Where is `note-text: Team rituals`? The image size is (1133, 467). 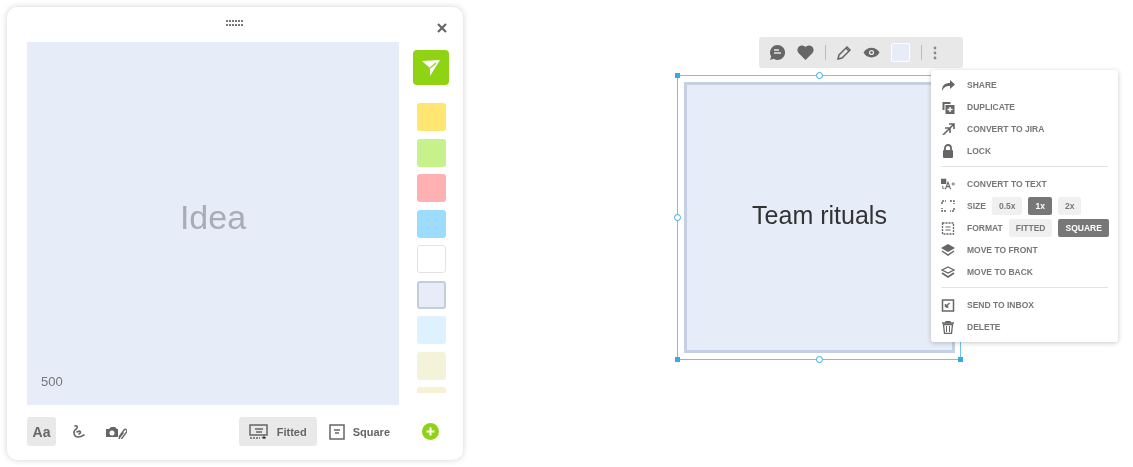
note-text: Team rituals is located at coordinates (819, 215).